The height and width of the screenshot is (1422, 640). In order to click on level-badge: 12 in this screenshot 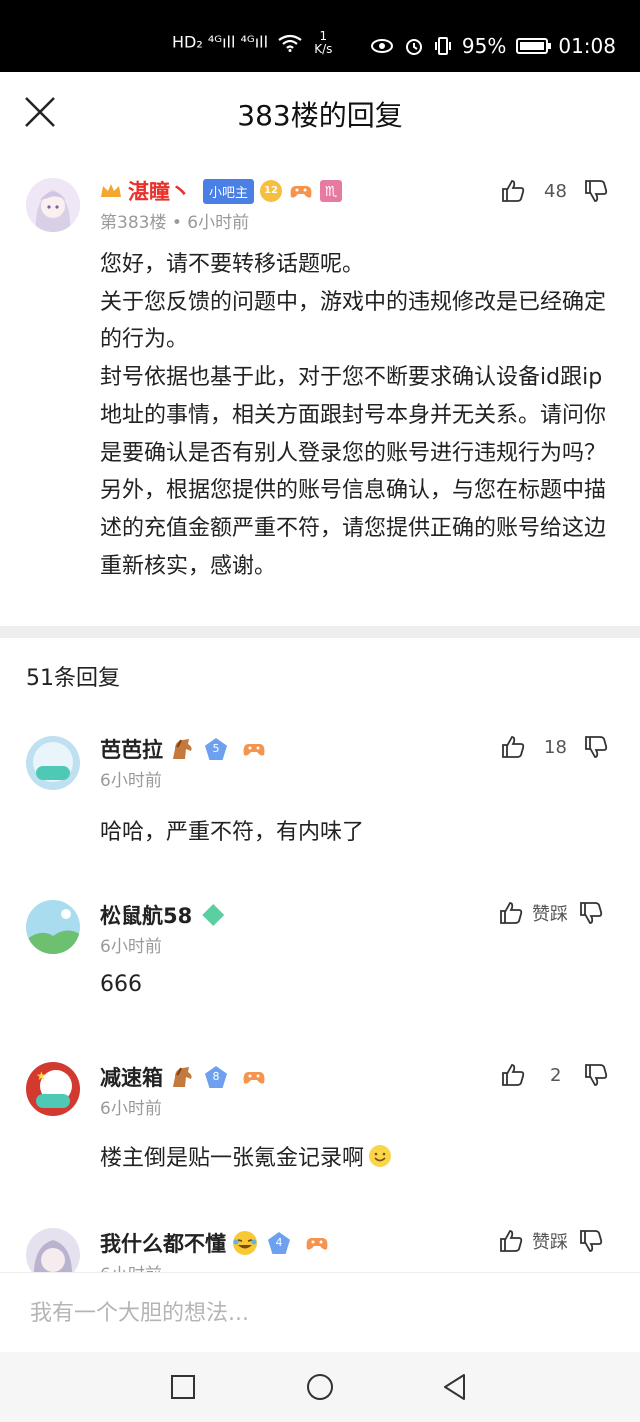, I will do `click(271, 191)`.